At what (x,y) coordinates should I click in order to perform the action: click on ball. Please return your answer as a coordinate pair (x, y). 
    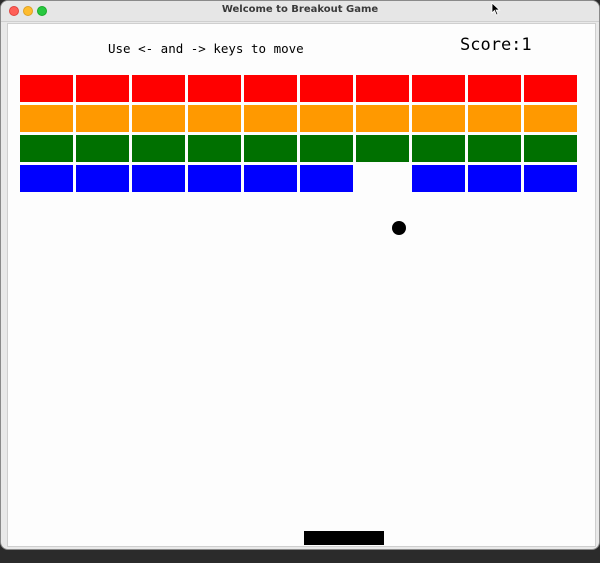
    Looking at the image, I should click on (399, 228).